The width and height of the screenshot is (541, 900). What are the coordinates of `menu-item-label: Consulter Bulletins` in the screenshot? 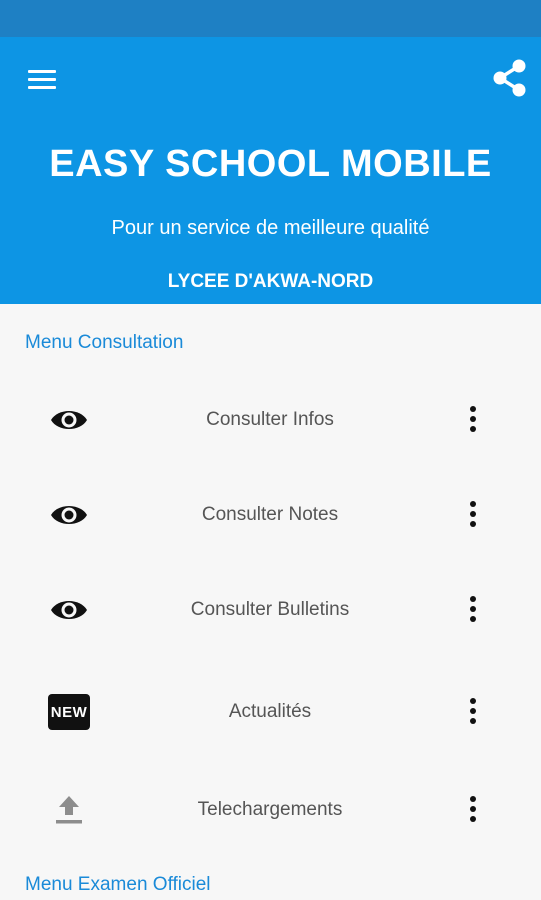 It's located at (270, 609).